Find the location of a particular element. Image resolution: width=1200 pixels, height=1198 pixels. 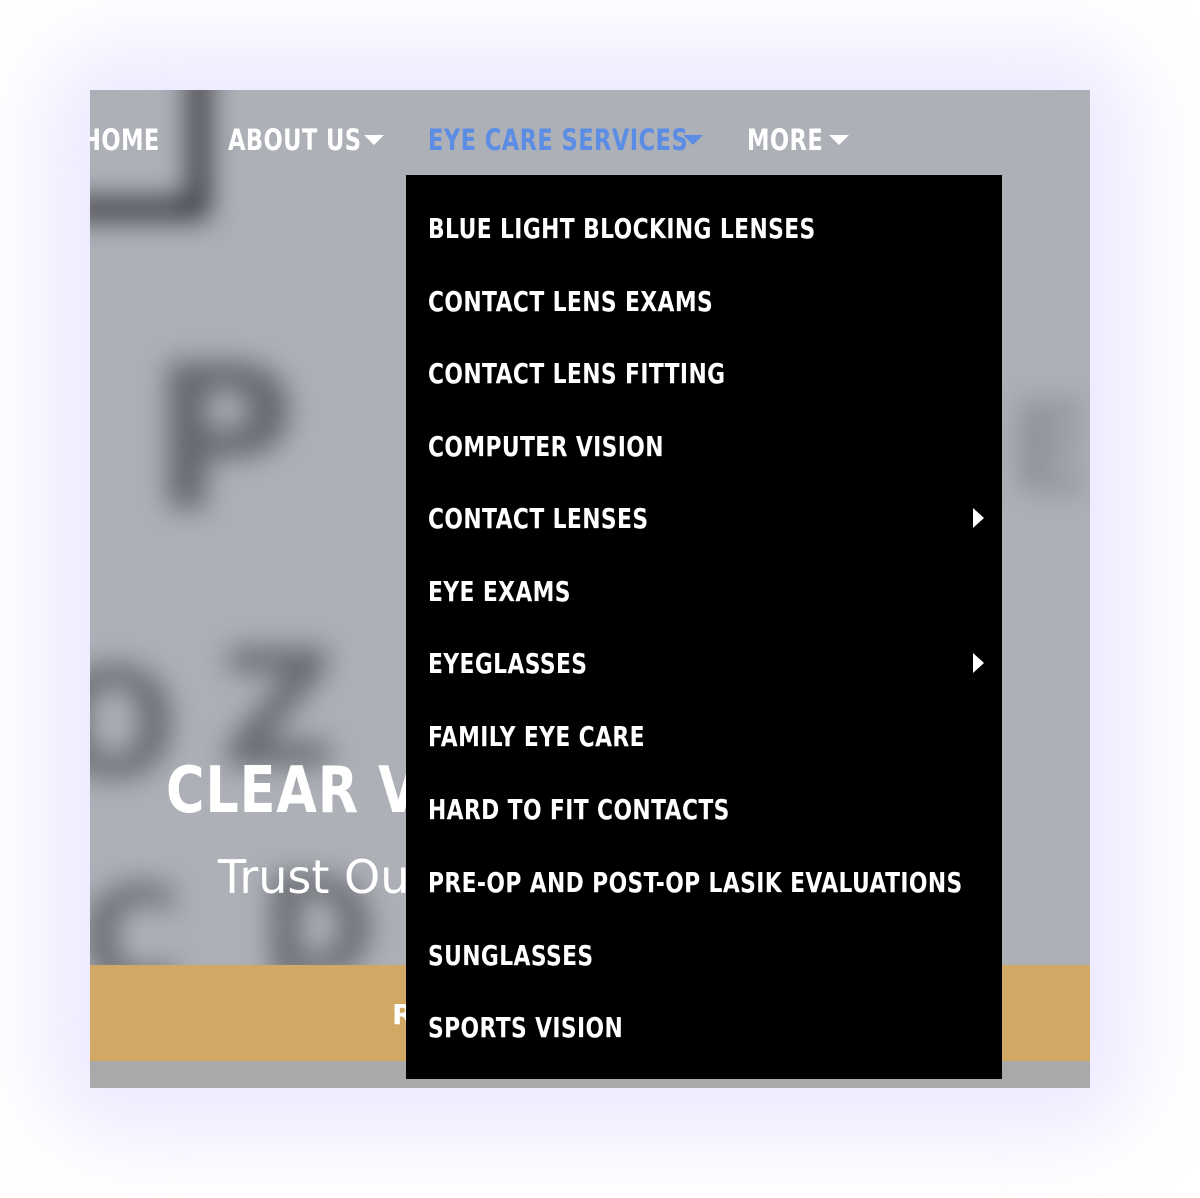

nav-item-label: MORE is located at coordinates (785, 140).